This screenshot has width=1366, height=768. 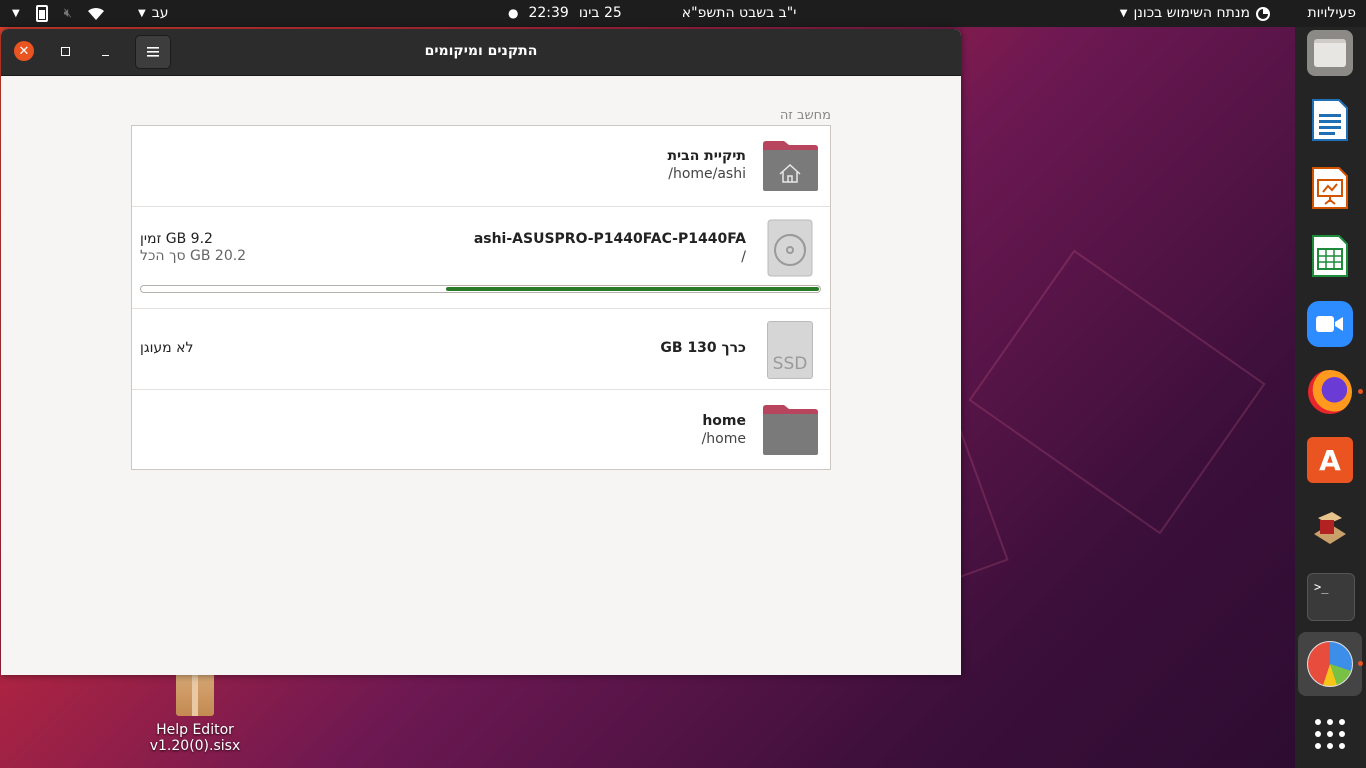 What do you see at coordinates (1330, 53) in the screenshot?
I see `files-icon` at bounding box center [1330, 53].